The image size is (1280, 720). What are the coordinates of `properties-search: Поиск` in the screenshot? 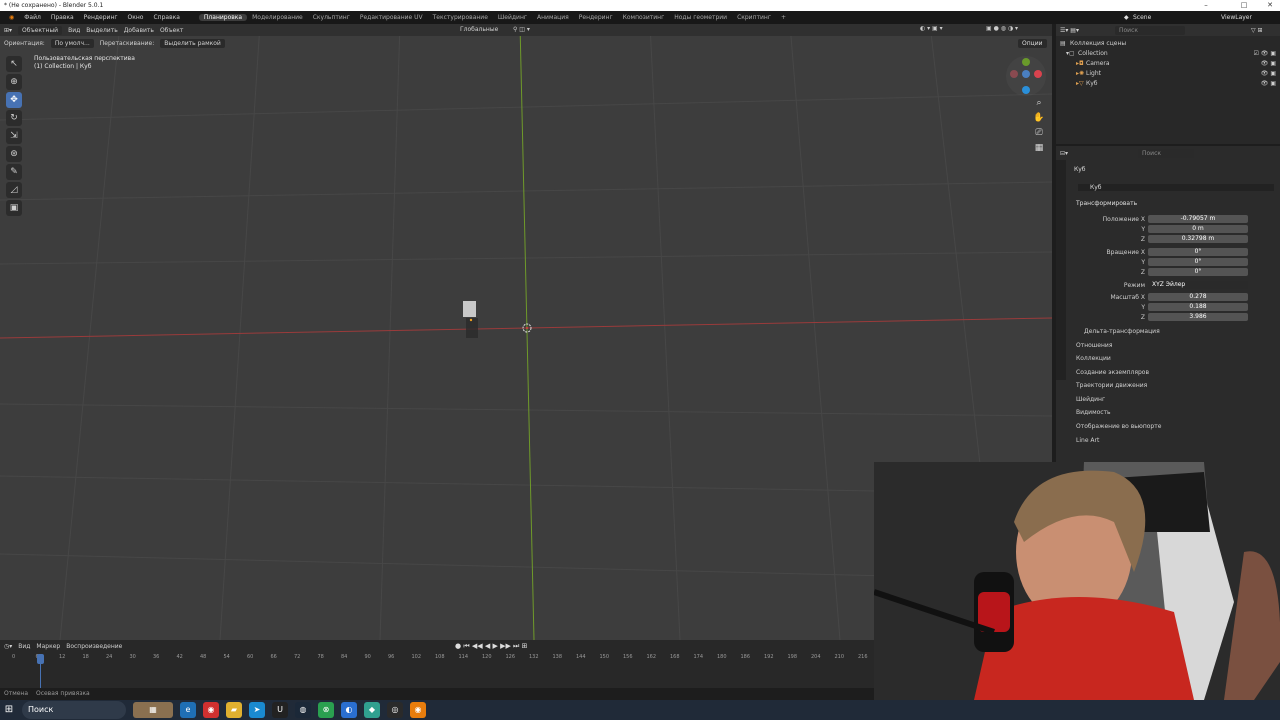 It's located at (1166, 153).